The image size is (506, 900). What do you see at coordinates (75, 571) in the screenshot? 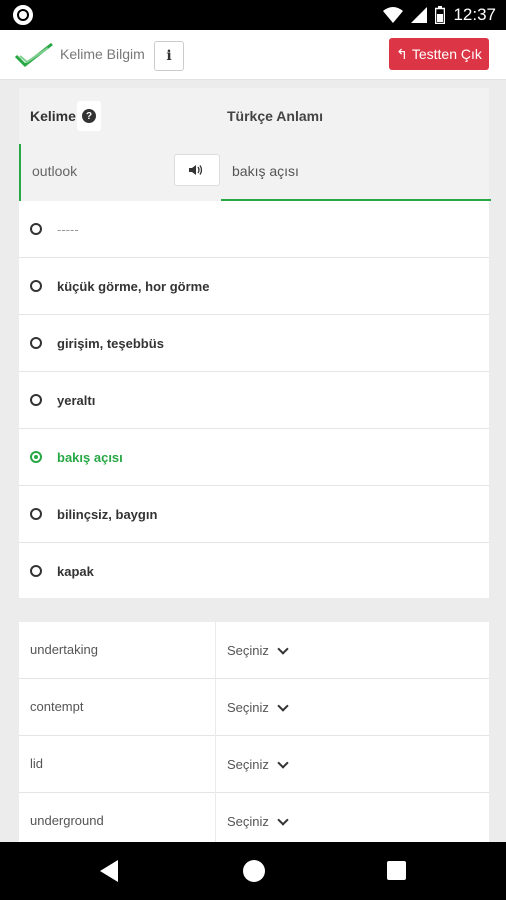
I see `option-label: kapak` at bounding box center [75, 571].